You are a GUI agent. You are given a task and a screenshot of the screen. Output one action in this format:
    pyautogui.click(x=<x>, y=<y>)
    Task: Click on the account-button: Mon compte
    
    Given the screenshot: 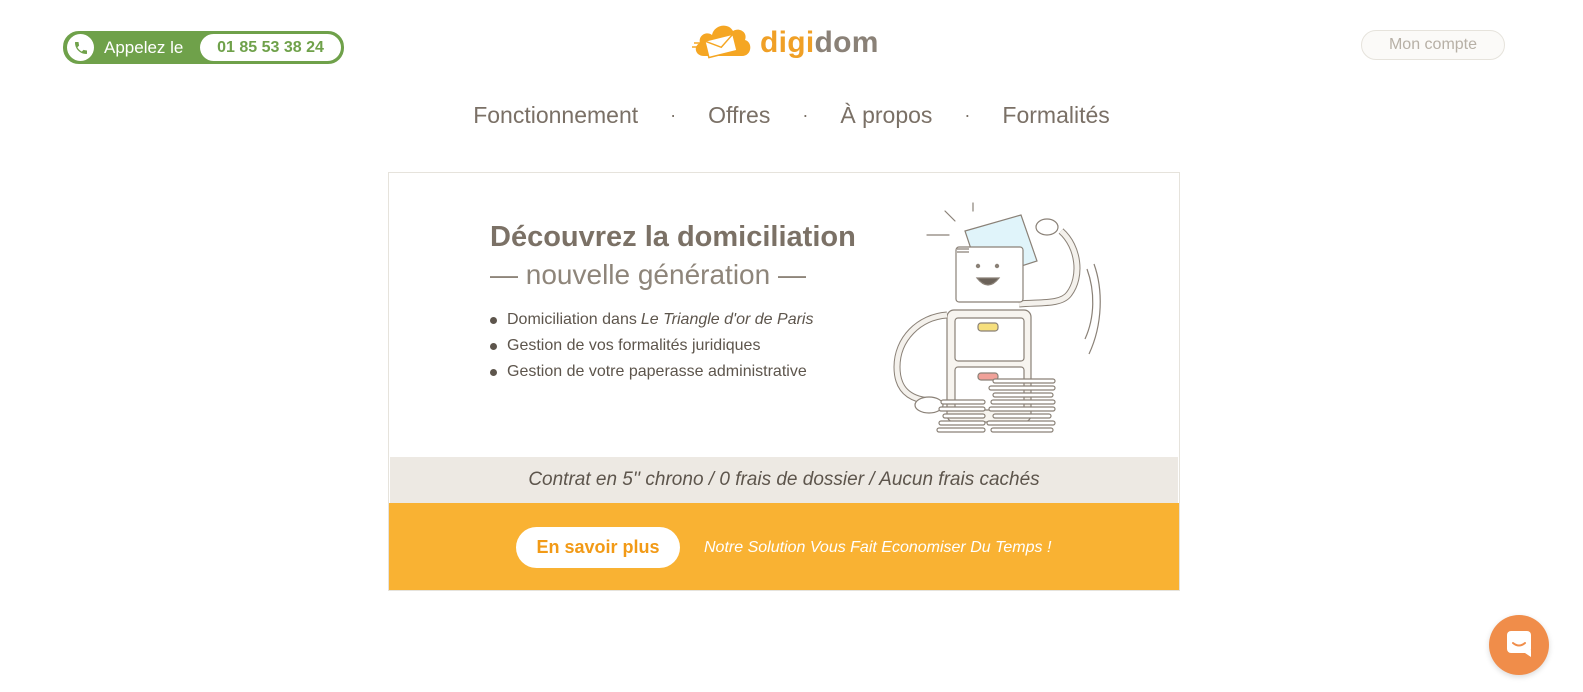 What is the action you would take?
    pyautogui.click(x=1433, y=45)
    